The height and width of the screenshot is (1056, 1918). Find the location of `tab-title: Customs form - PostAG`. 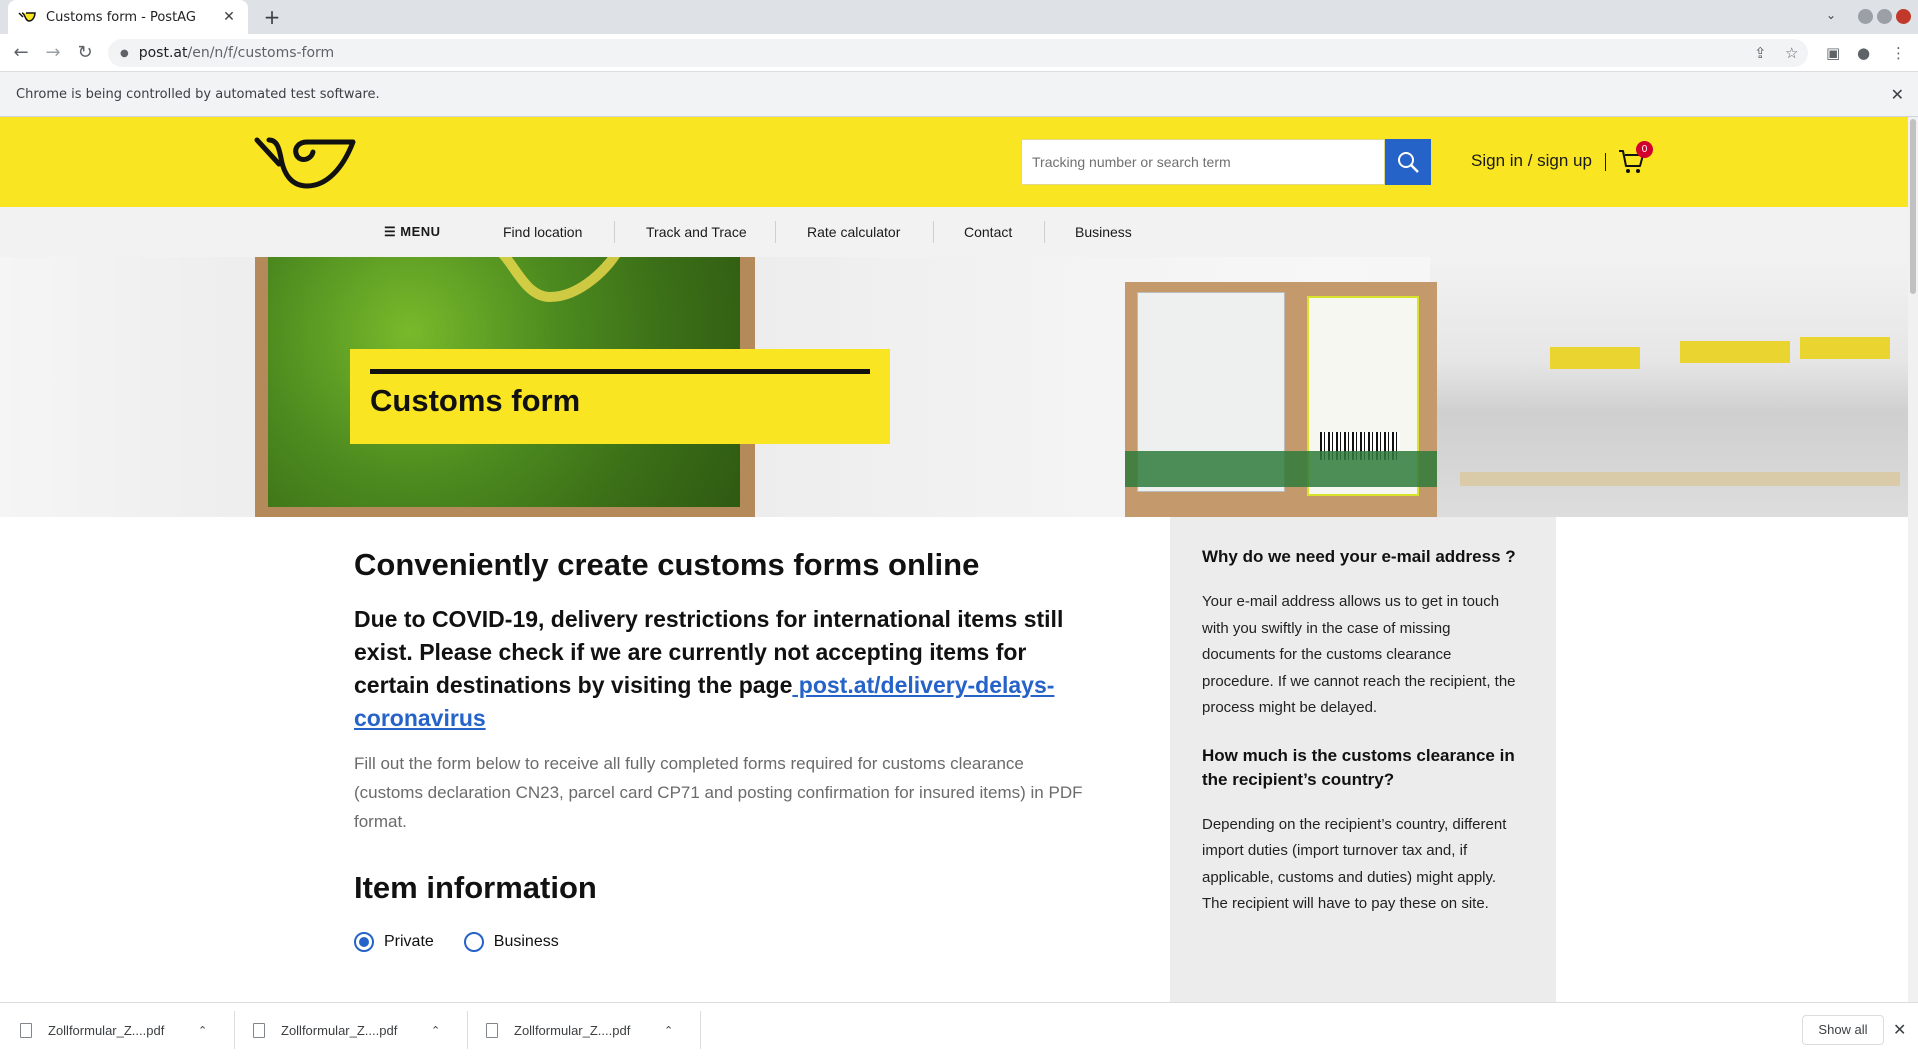

tab-title: Customs form - PostAG is located at coordinates (121, 17).